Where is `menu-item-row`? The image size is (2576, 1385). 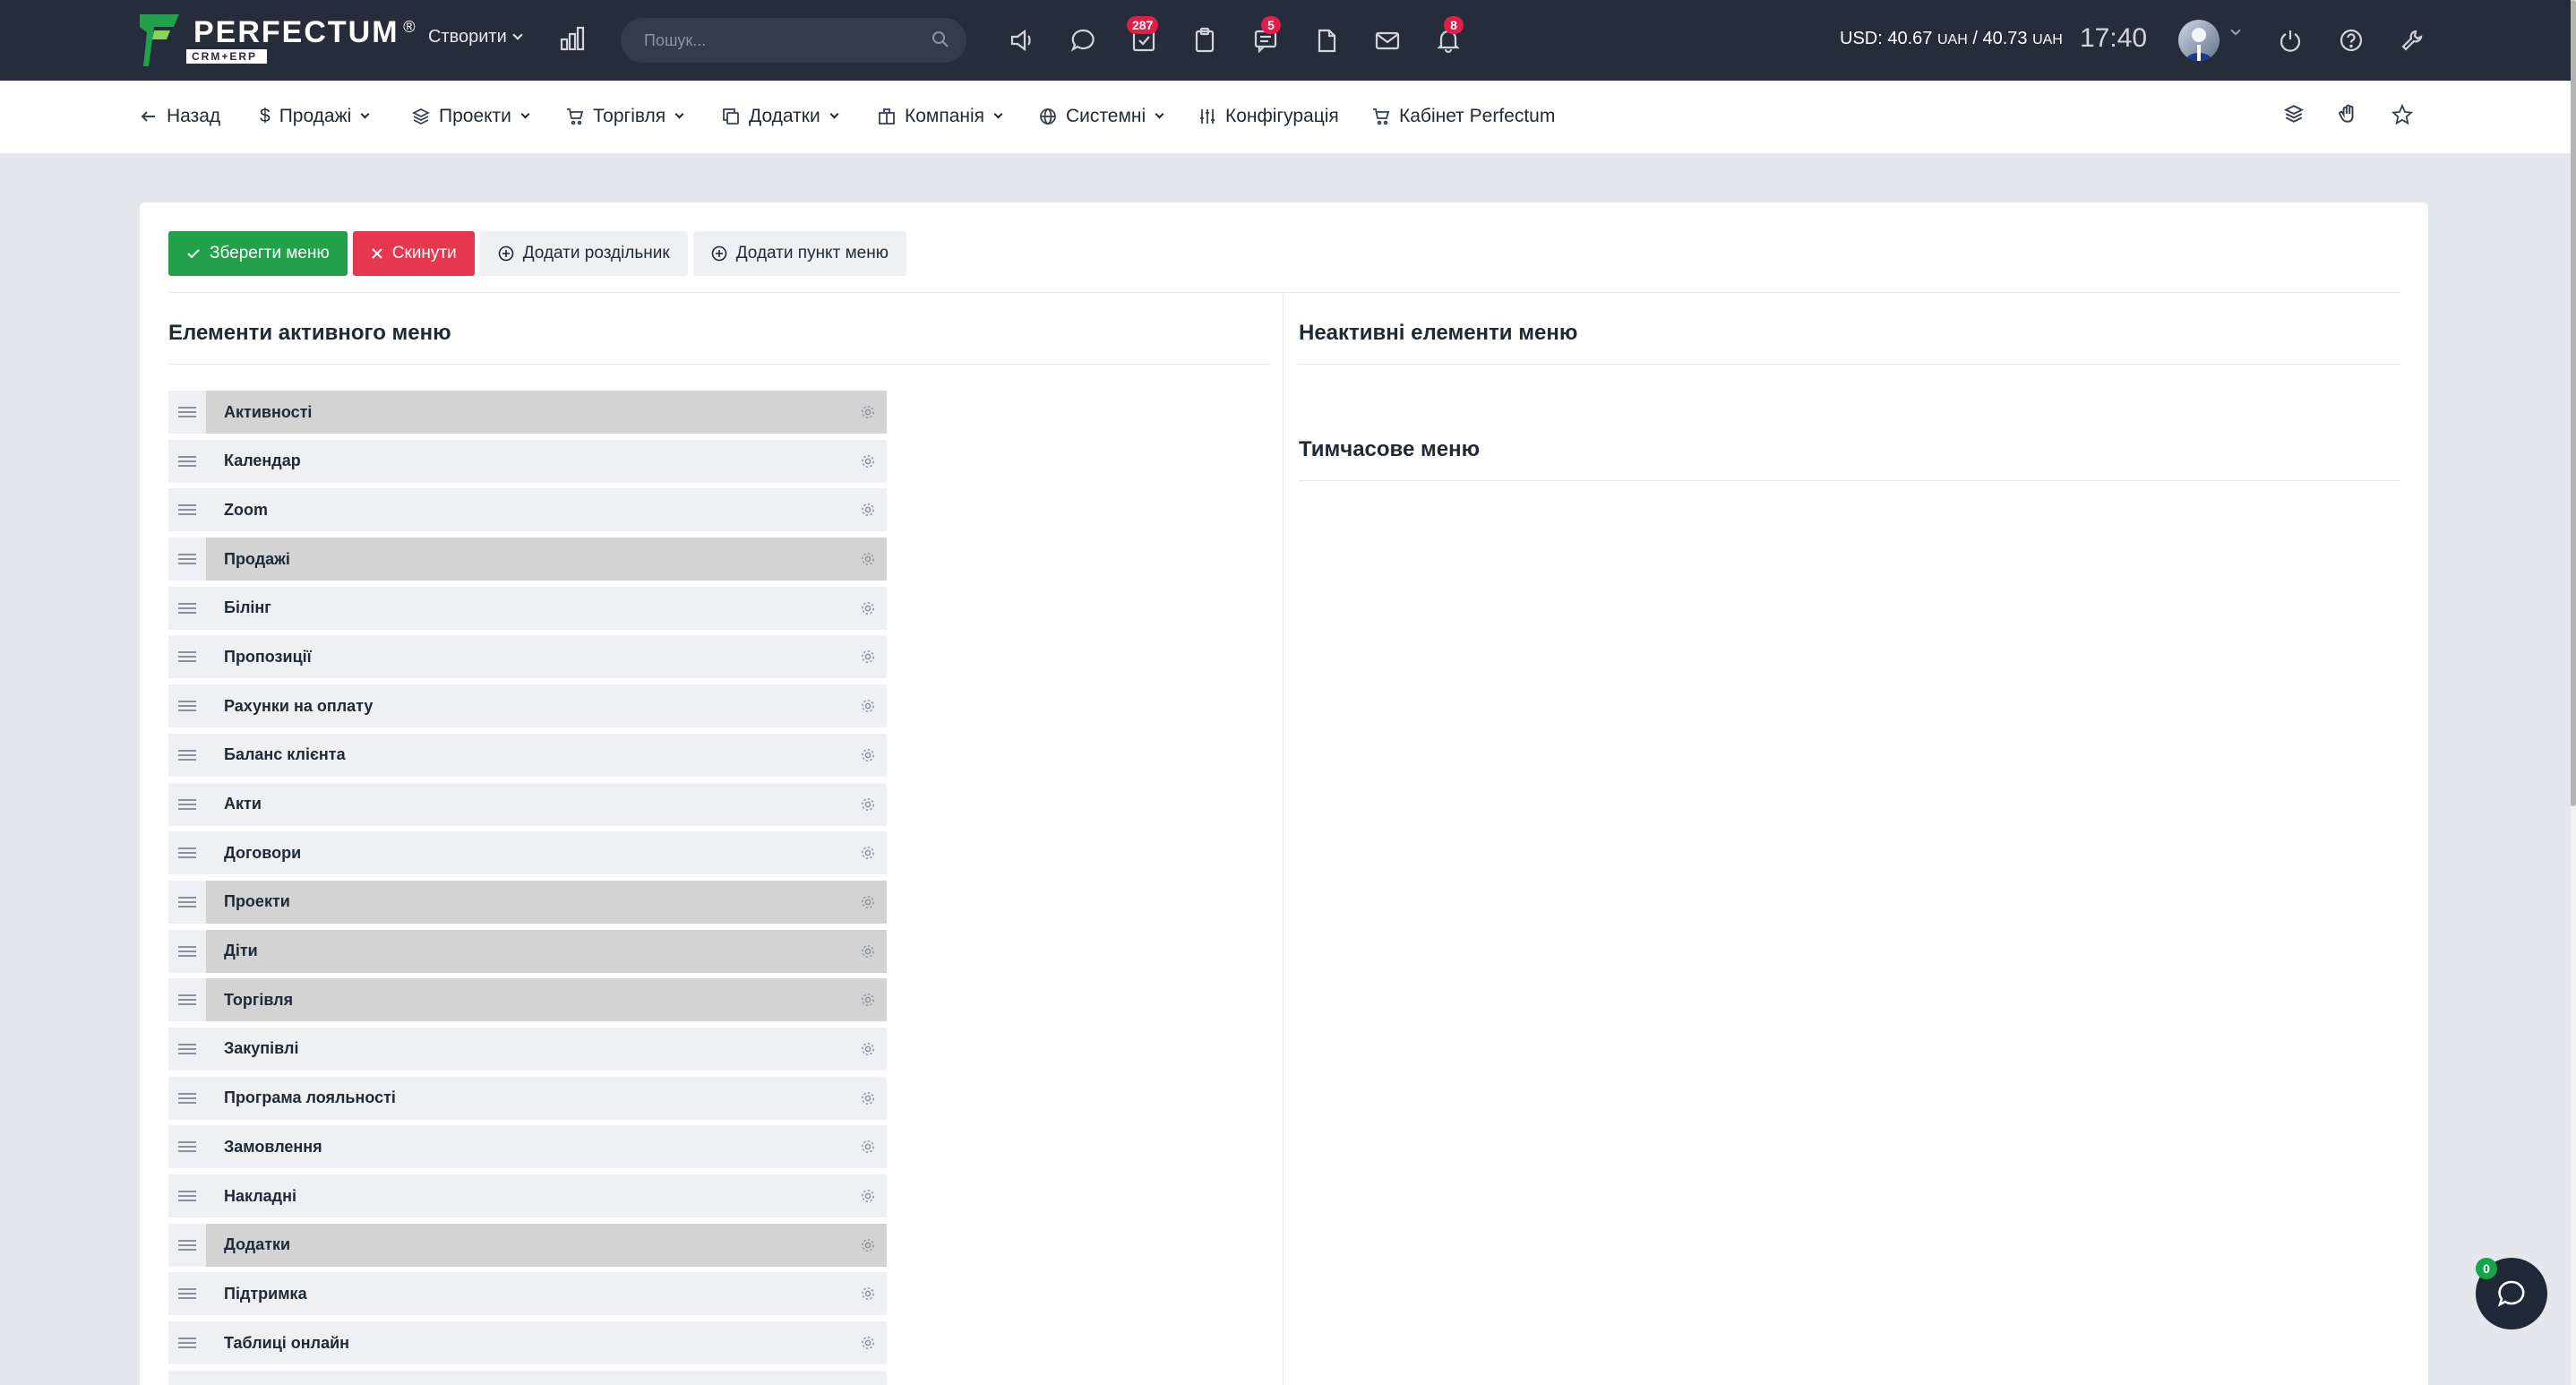 menu-item-row is located at coordinates (527, 1377).